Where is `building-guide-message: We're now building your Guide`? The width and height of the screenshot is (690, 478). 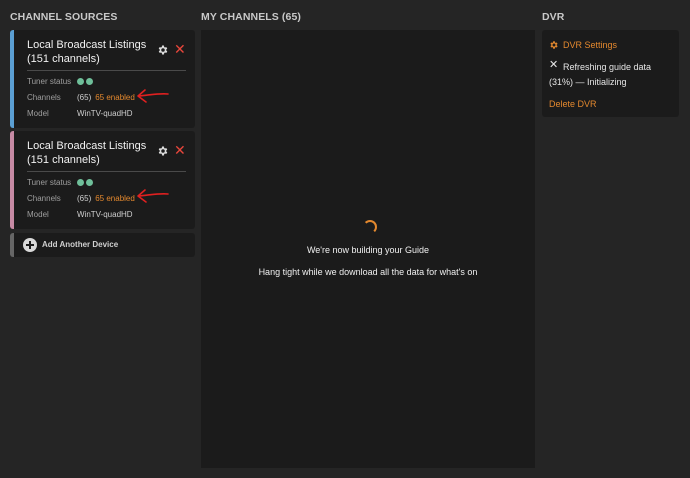 building-guide-message: We're now building your Guide is located at coordinates (368, 250).